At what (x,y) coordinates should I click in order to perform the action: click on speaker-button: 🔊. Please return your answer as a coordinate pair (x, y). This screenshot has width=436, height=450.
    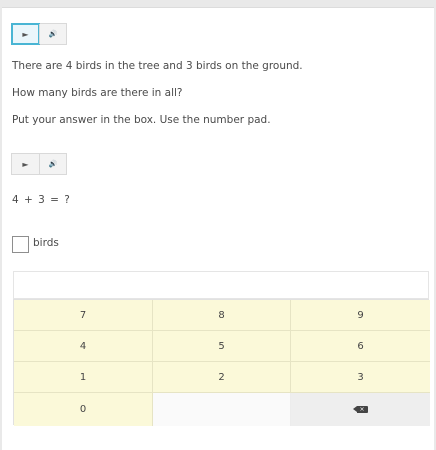
    Looking at the image, I should click on (52, 34).